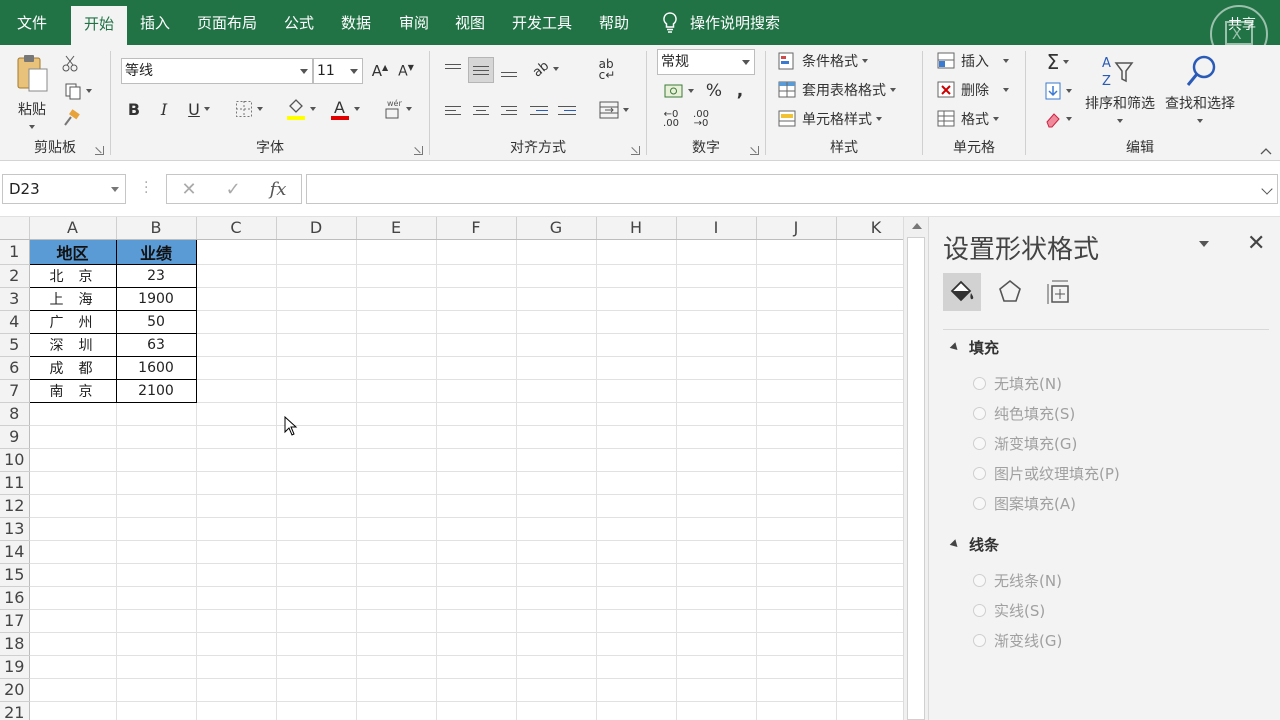 This screenshot has height=720, width=1280. I want to click on row-header: 14, so click(15, 552).